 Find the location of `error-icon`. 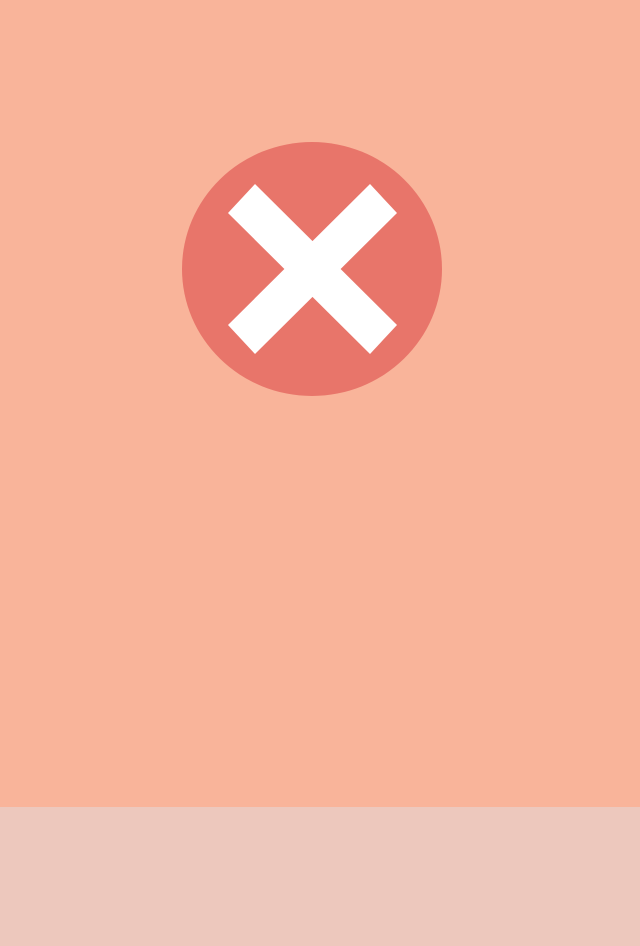

error-icon is located at coordinates (312, 269).